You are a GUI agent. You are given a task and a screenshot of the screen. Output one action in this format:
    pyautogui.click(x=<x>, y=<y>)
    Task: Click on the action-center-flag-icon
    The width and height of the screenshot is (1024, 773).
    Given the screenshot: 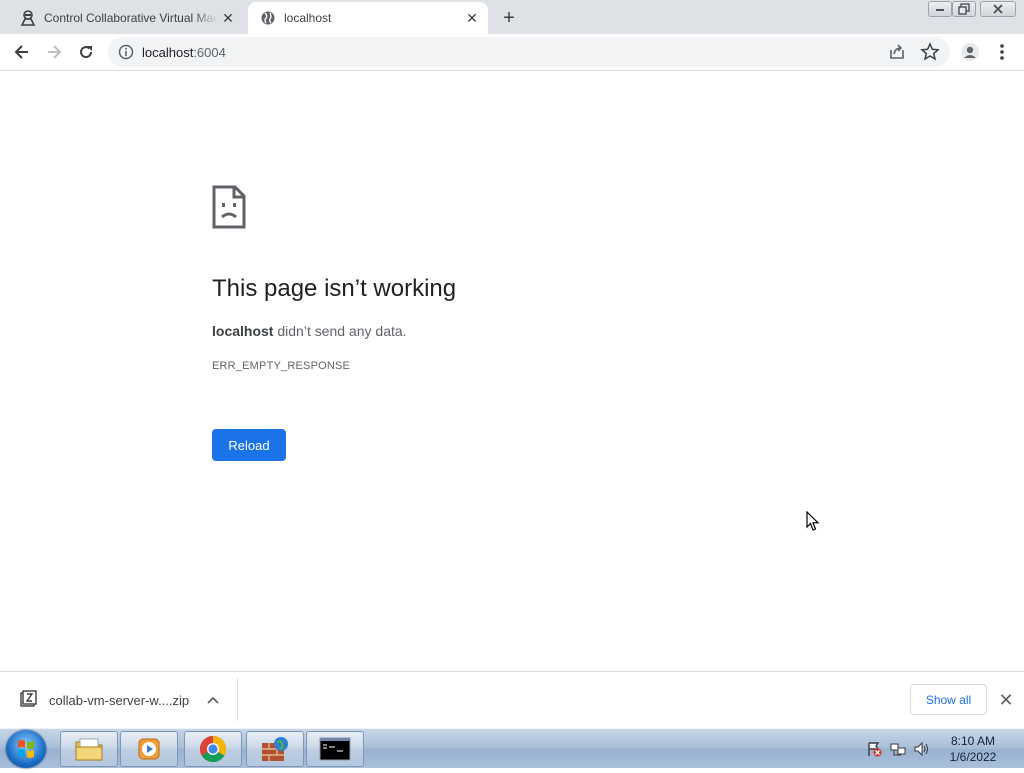 What is the action you would take?
    pyautogui.click(x=874, y=749)
    